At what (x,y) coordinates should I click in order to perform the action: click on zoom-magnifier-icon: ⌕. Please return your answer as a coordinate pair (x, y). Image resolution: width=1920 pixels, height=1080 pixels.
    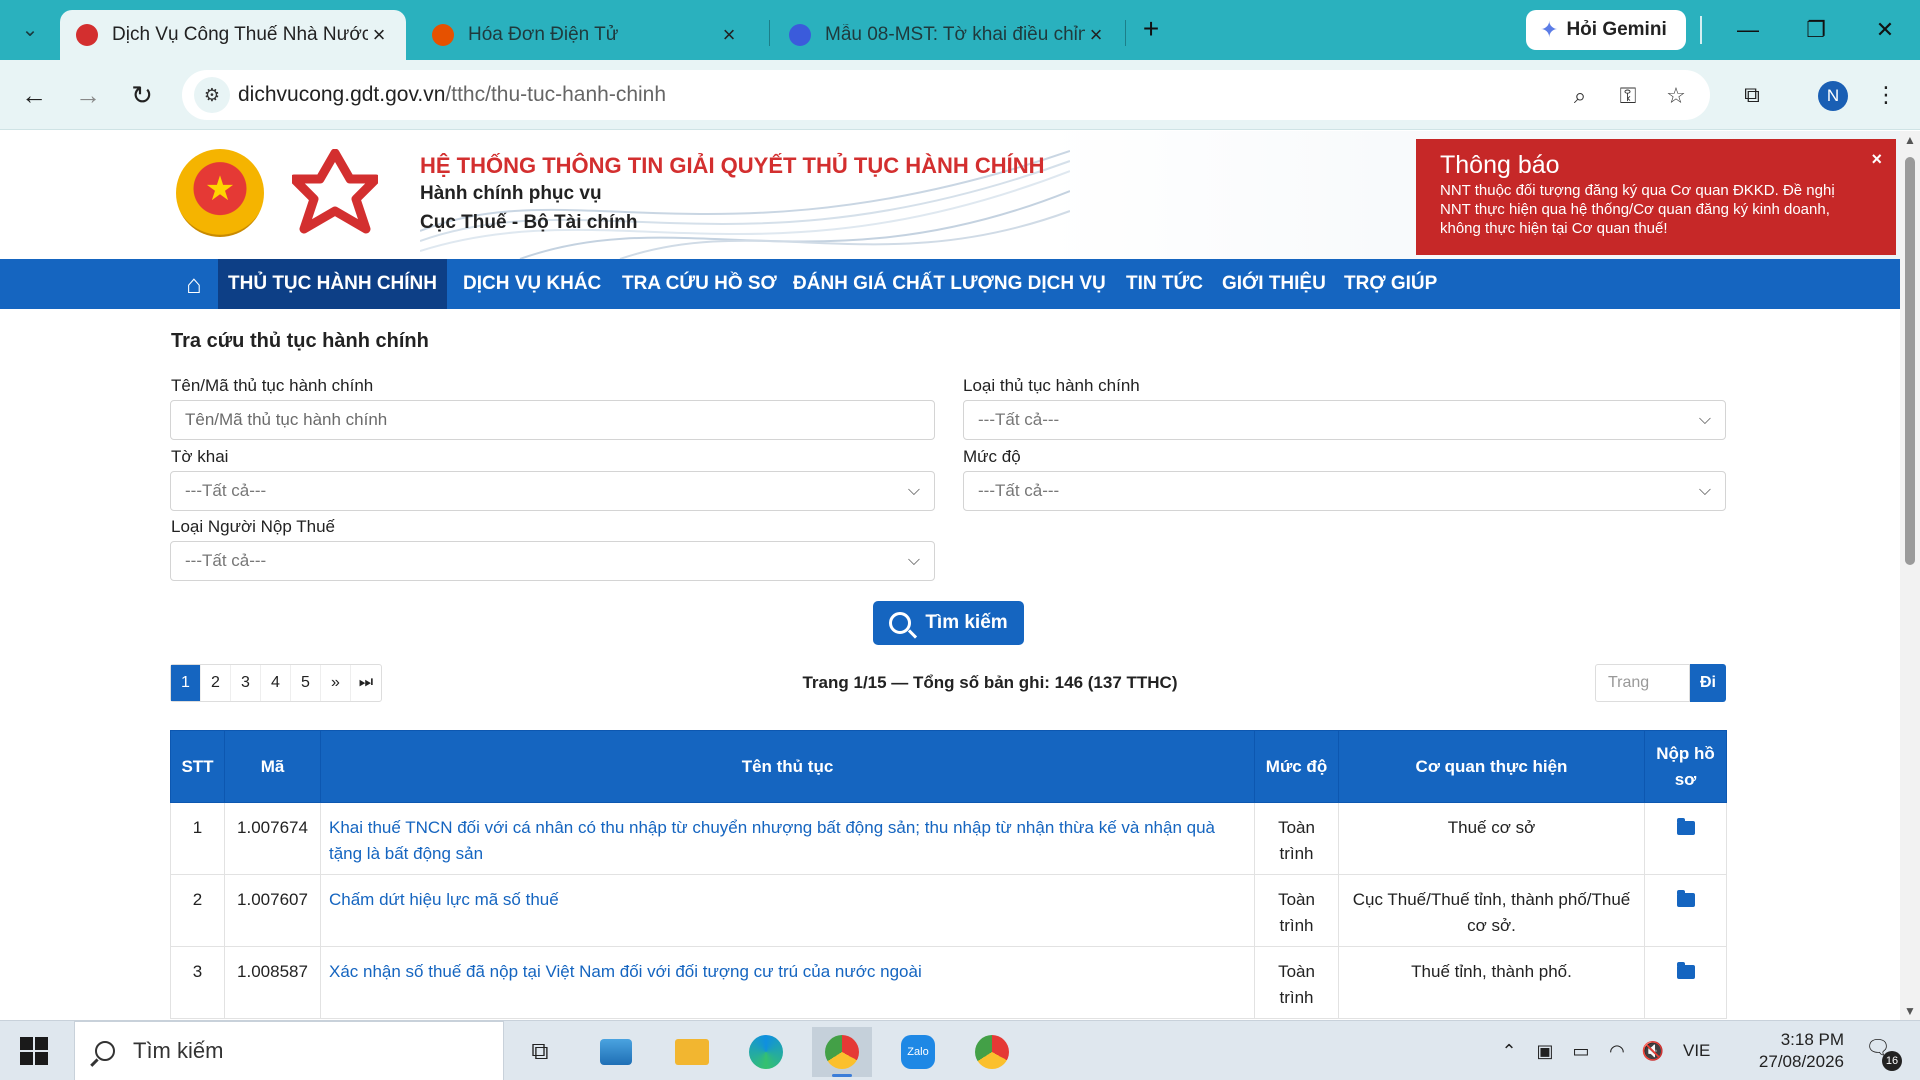
    Looking at the image, I should click on (1580, 96).